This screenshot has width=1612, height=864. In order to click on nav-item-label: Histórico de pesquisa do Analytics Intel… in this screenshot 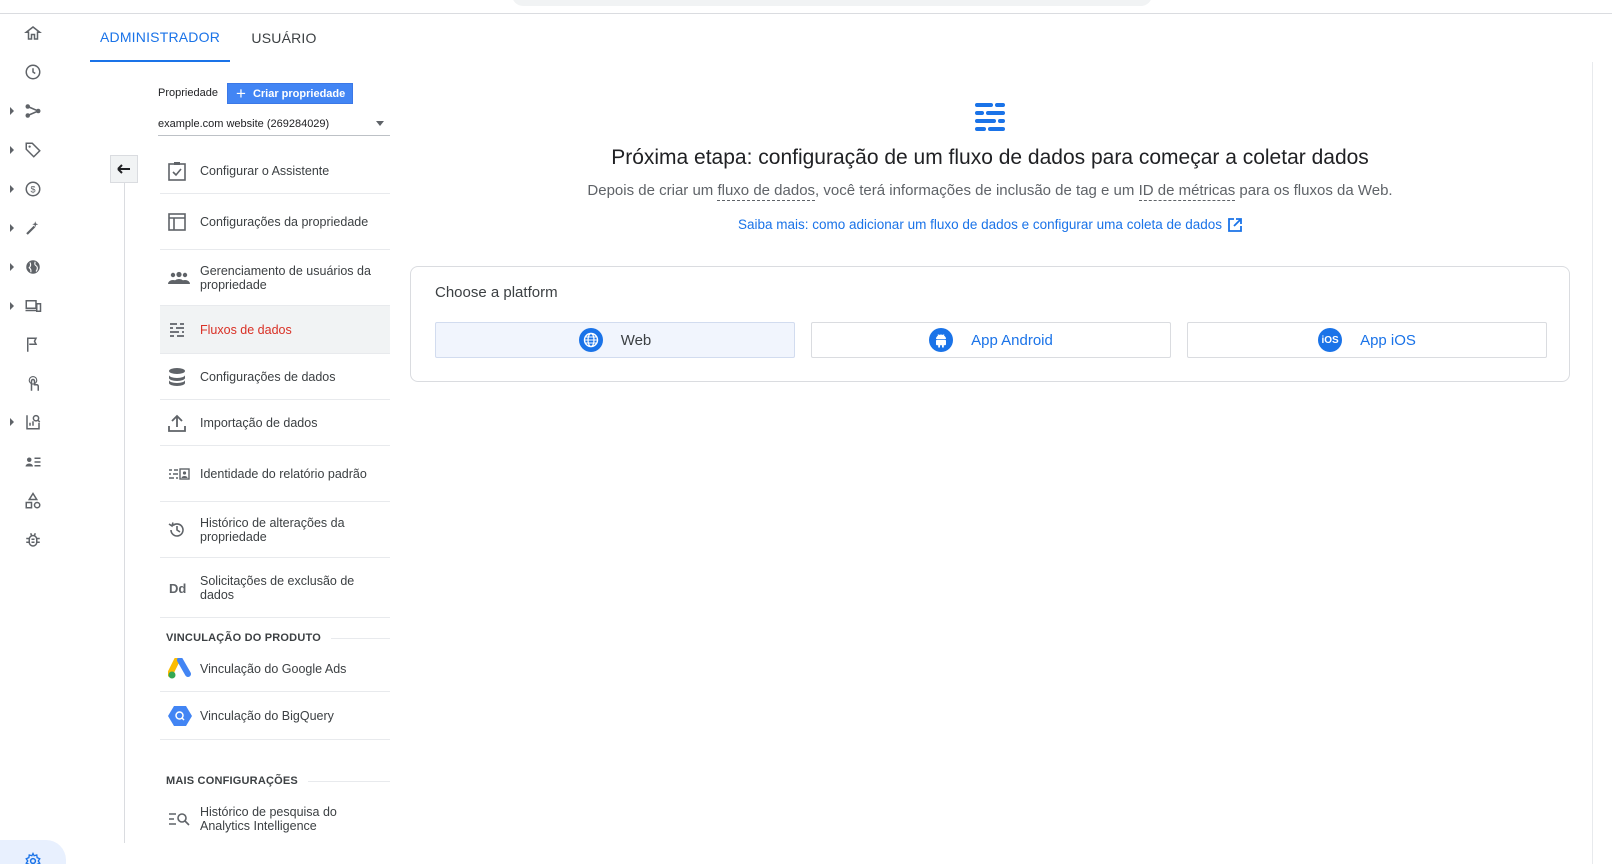, I will do `click(268, 819)`.